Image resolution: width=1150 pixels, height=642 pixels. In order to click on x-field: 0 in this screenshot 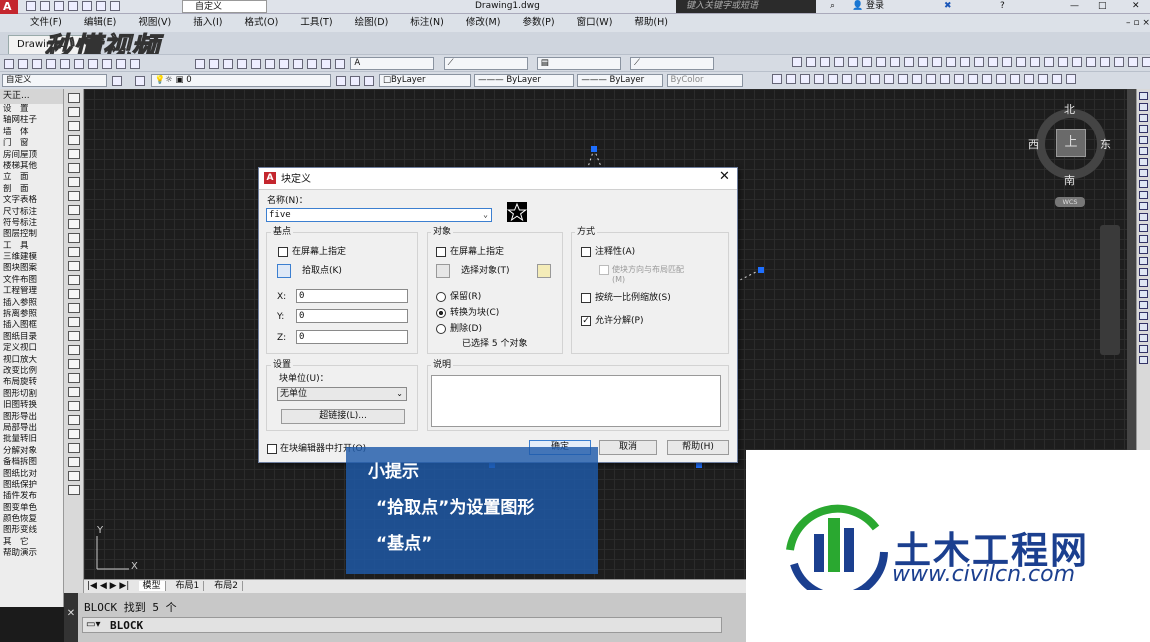, I will do `click(352, 296)`.